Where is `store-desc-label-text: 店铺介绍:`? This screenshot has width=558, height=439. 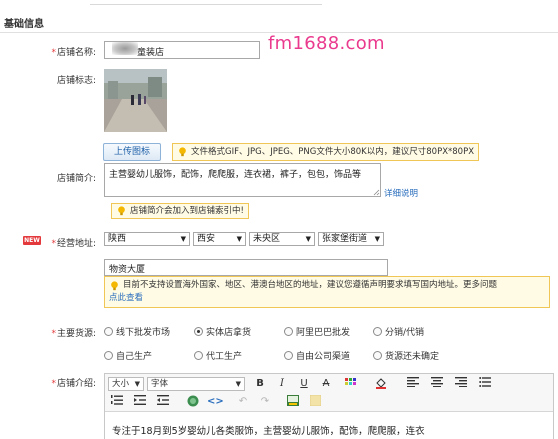
store-desc-label-text: 店铺介绍: is located at coordinates (76, 384).